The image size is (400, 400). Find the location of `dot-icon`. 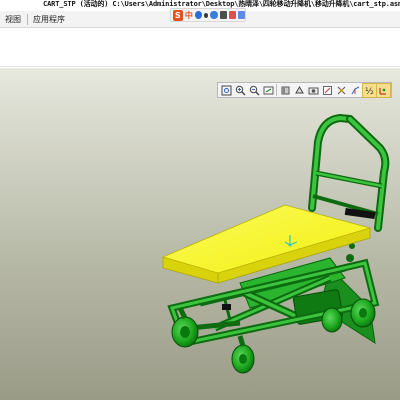

dot-icon is located at coordinates (206, 15).